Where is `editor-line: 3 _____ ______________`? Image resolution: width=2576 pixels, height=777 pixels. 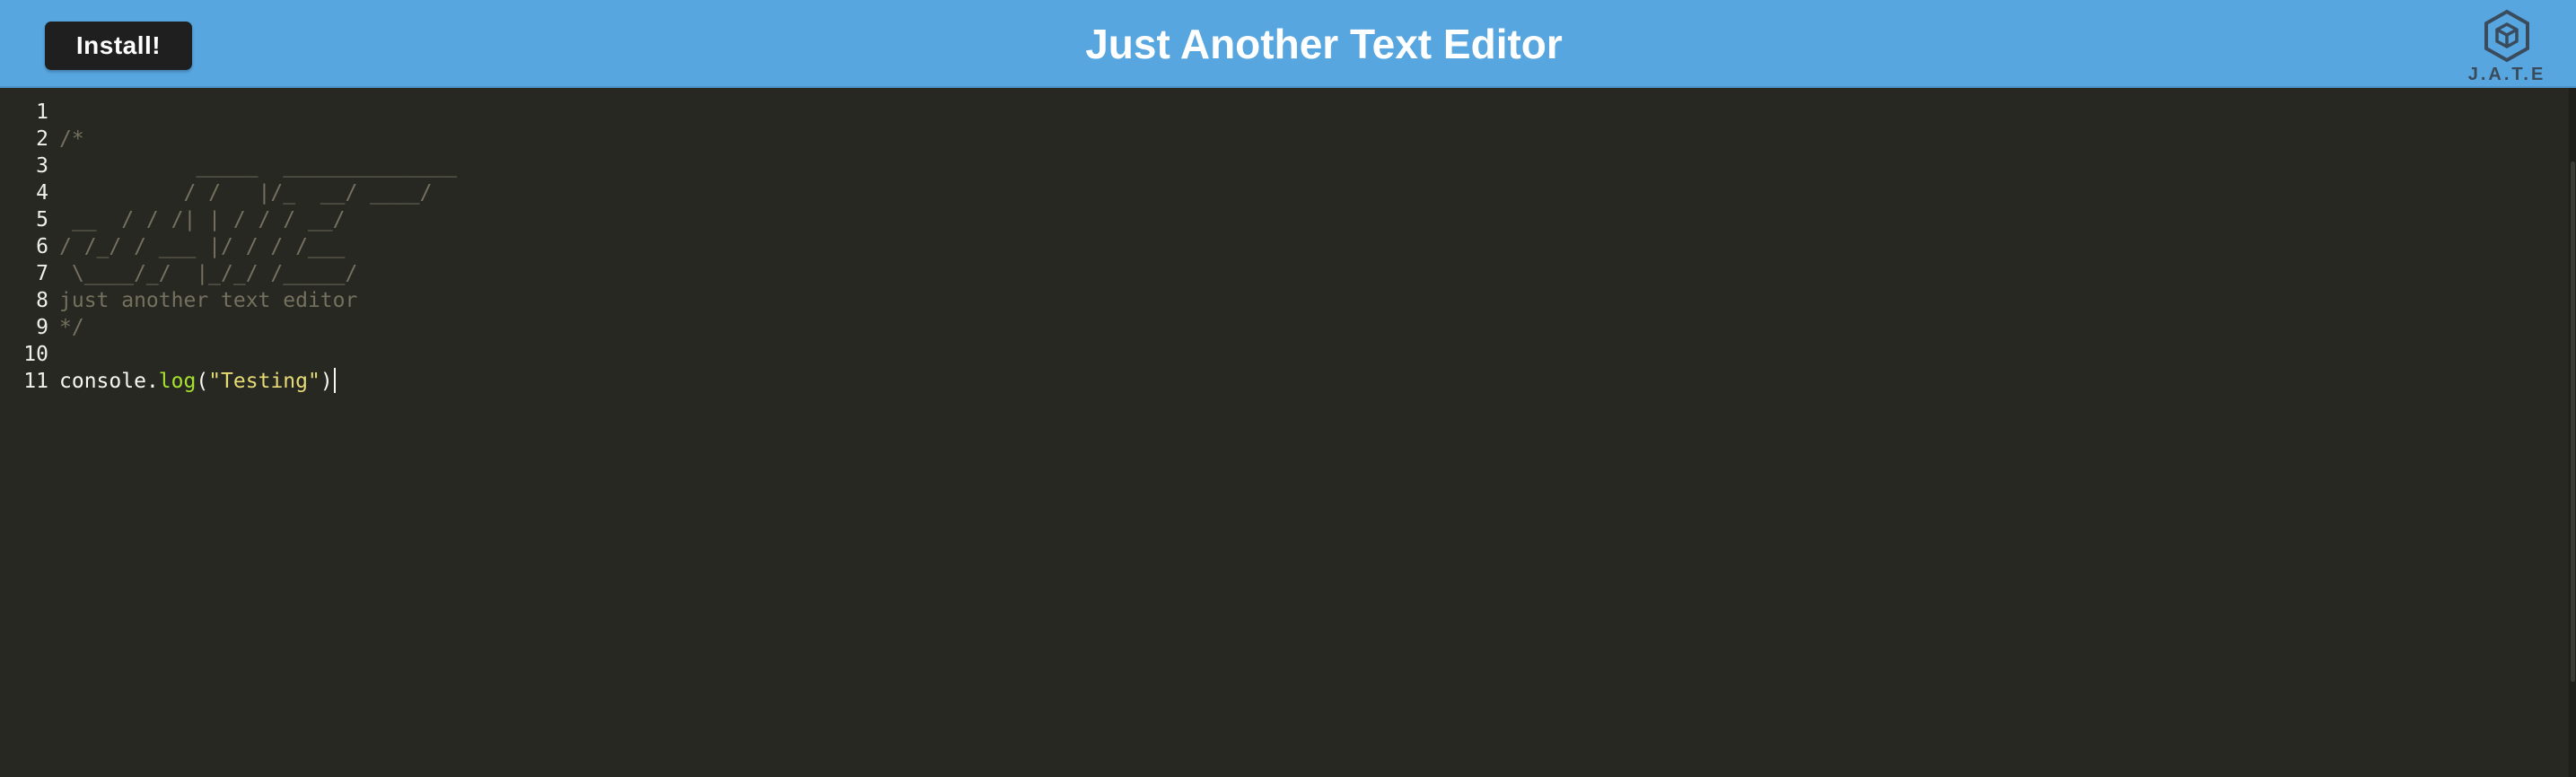 editor-line: 3 _____ ______________ is located at coordinates (1283, 166).